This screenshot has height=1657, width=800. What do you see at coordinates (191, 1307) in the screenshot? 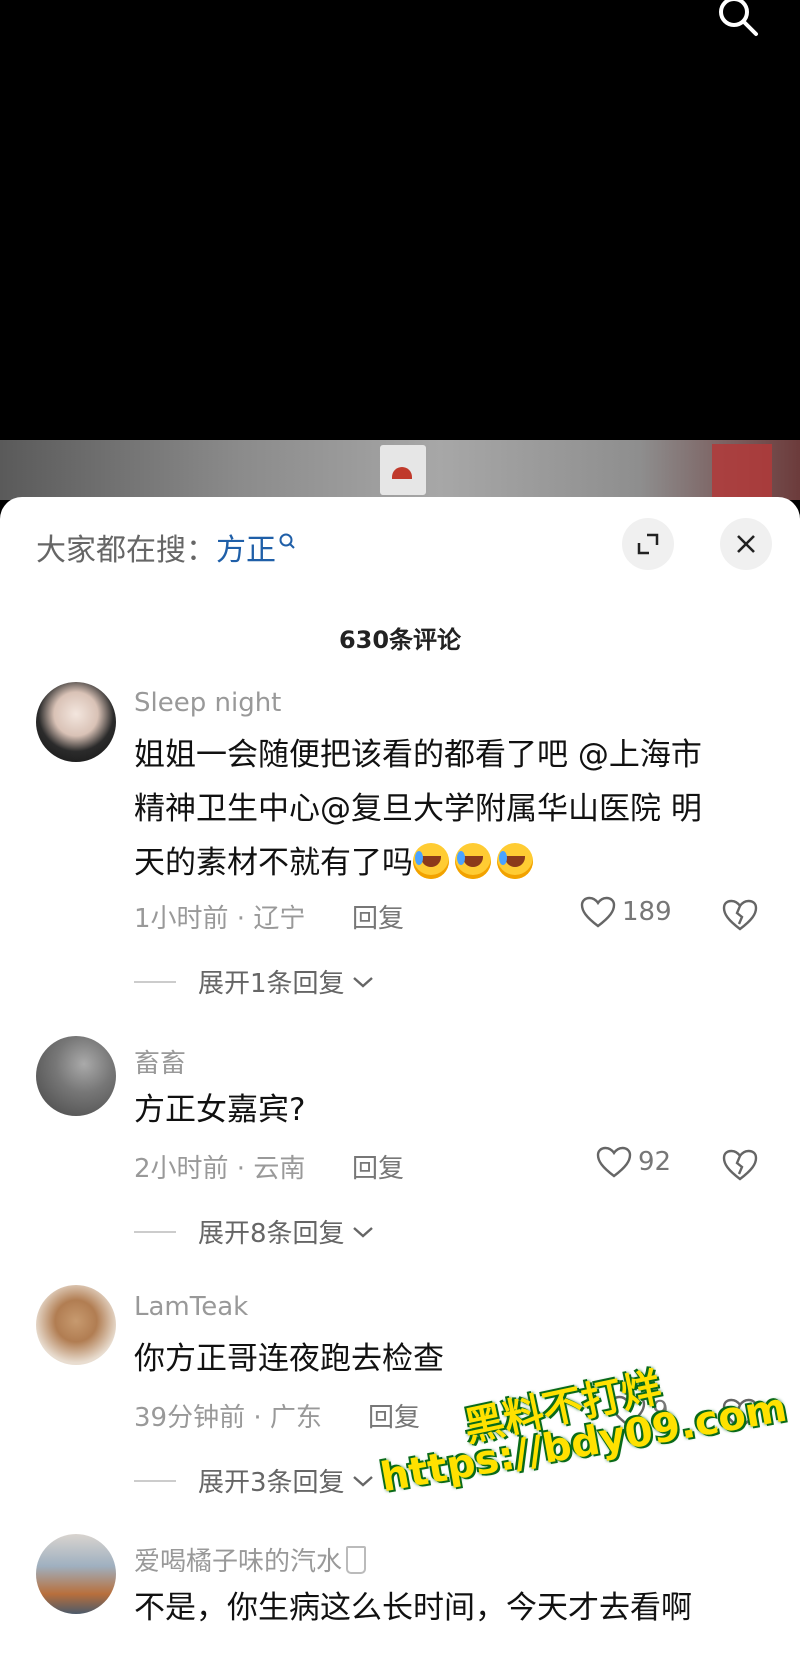
I see `comment-username: LamTeak` at bounding box center [191, 1307].